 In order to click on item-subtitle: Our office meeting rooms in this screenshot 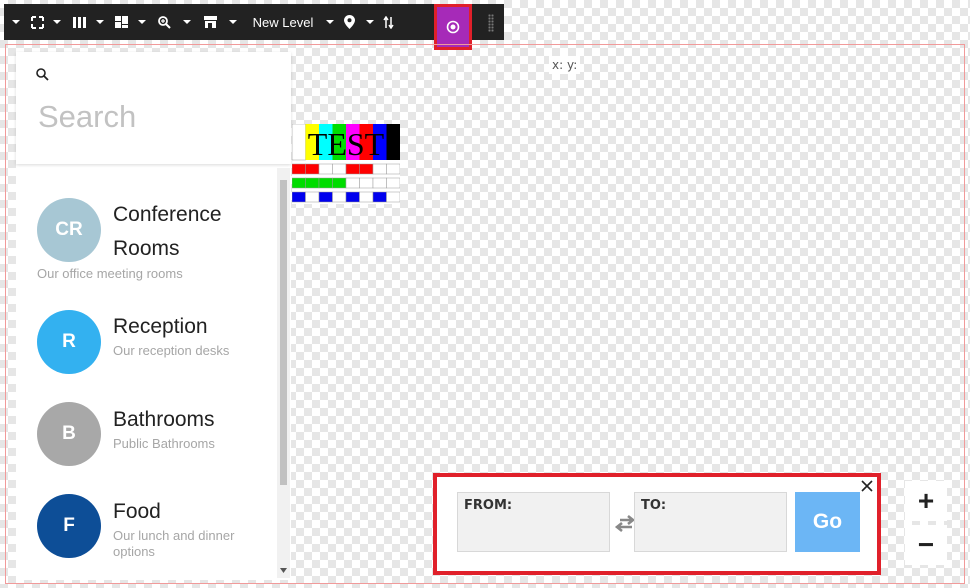, I will do `click(110, 273)`.